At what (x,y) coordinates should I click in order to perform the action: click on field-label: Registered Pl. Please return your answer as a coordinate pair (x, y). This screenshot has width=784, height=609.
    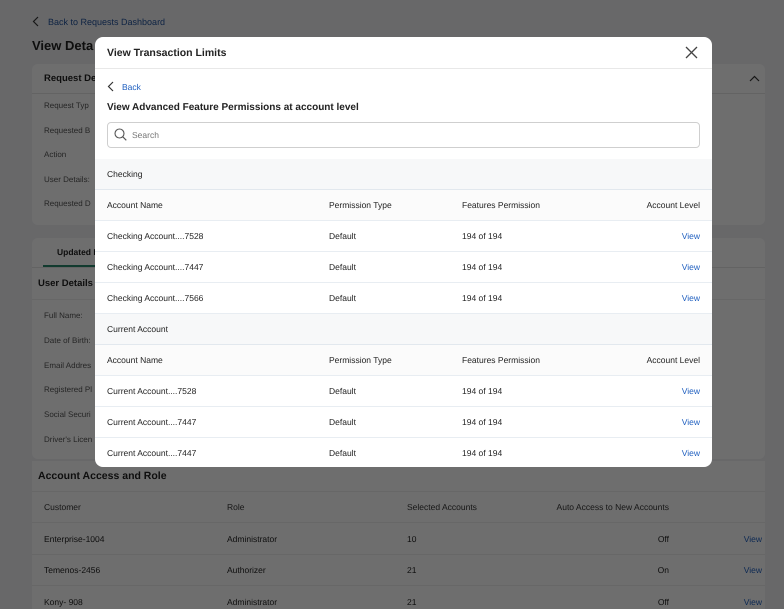
    Looking at the image, I should click on (68, 390).